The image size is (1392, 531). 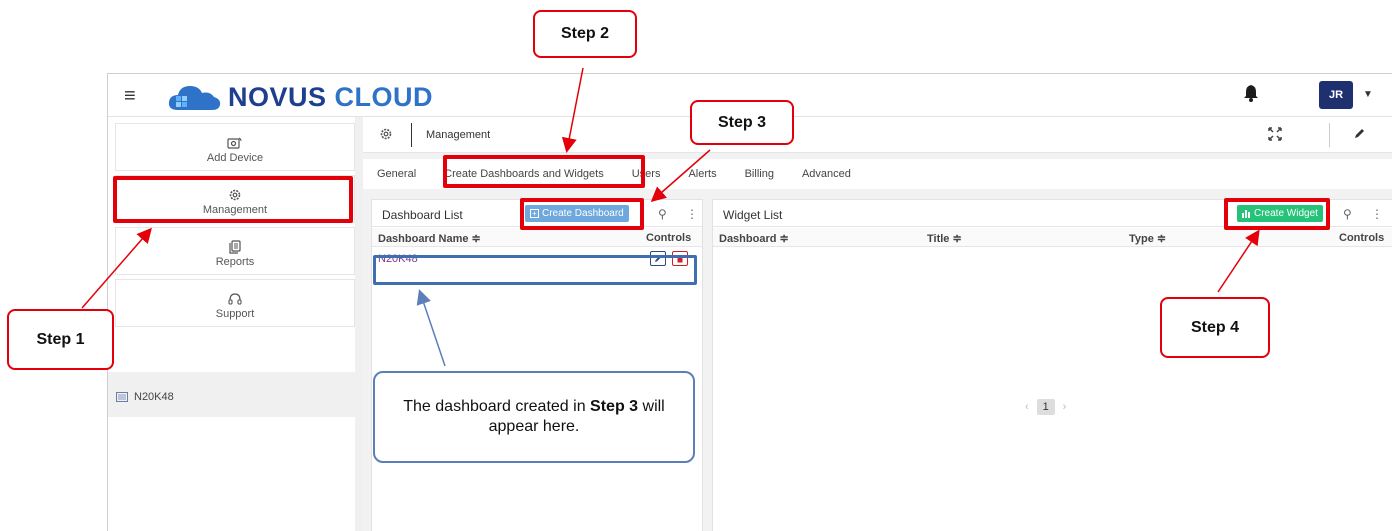 What do you see at coordinates (1359, 133) in the screenshot?
I see `pencil-icon` at bounding box center [1359, 133].